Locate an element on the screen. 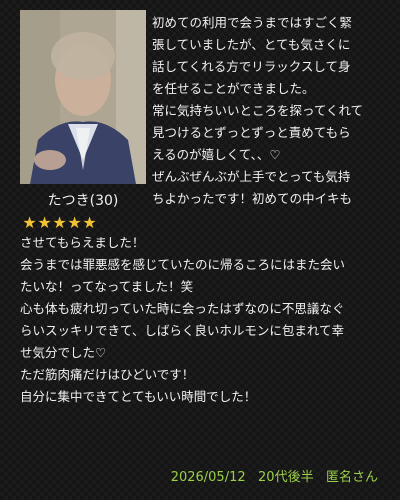 This screenshot has width=400, height=500. review-line: えるのが嬉しくて、、♡ is located at coordinates (216, 154).